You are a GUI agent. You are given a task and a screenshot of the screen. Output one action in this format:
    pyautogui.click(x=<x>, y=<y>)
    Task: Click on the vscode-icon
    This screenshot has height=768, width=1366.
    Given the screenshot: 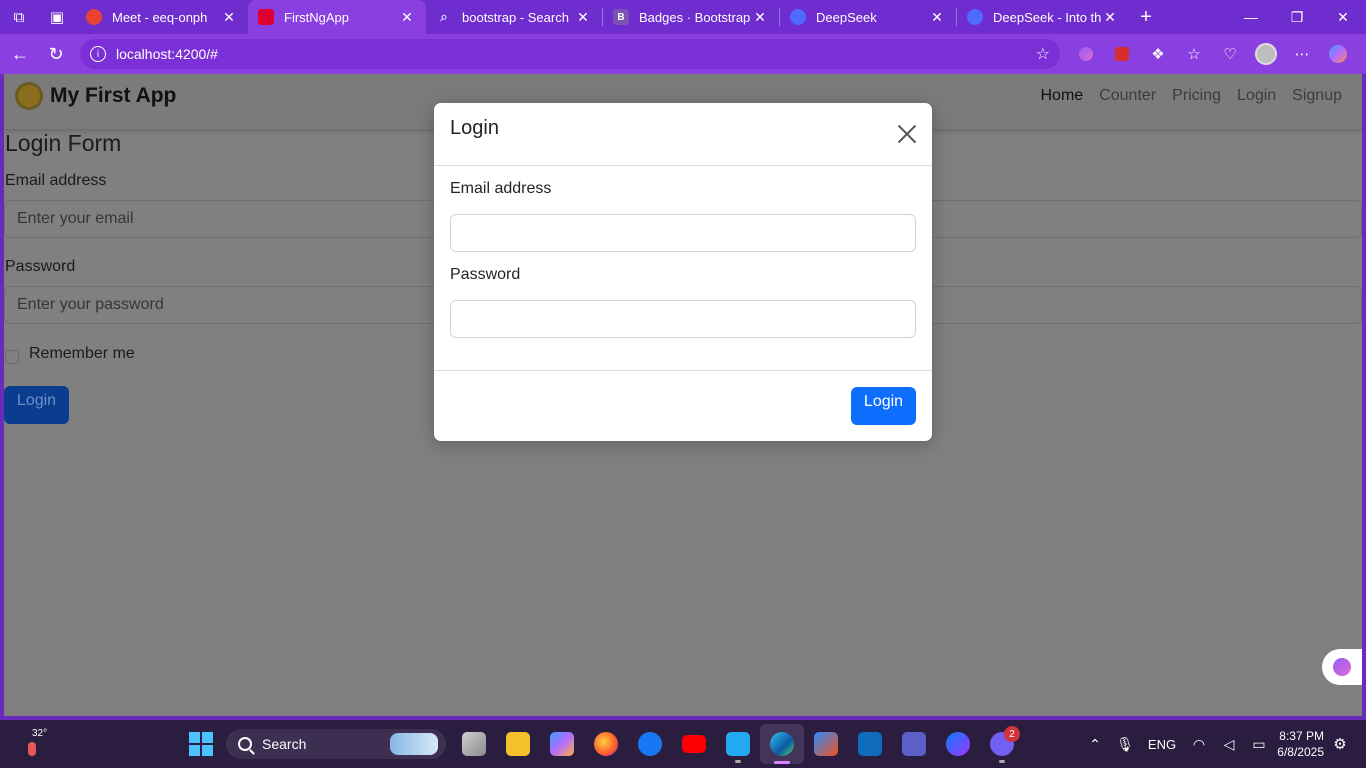 What is the action you would take?
    pyautogui.click(x=738, y=744)
    